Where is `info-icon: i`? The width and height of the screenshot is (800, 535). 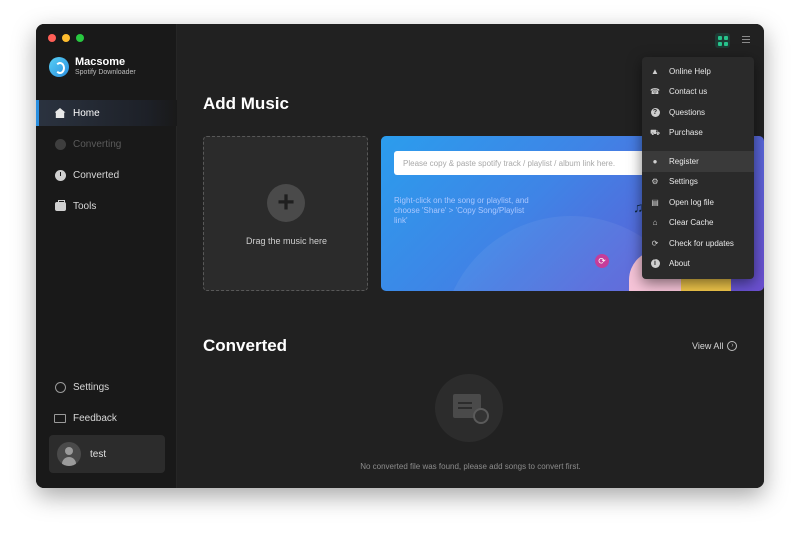 info-icon: i is located at coordinates (655, 264).